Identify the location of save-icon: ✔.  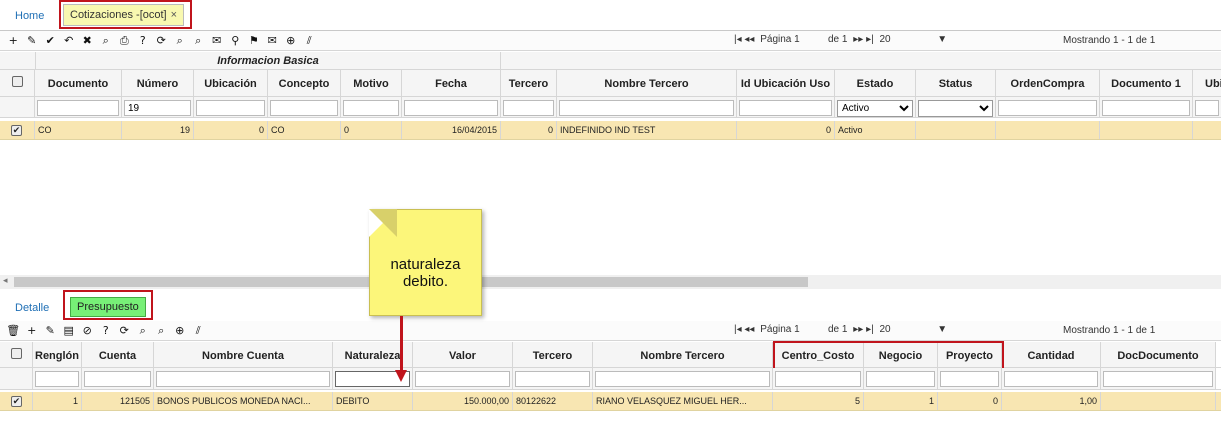
(50, 40).